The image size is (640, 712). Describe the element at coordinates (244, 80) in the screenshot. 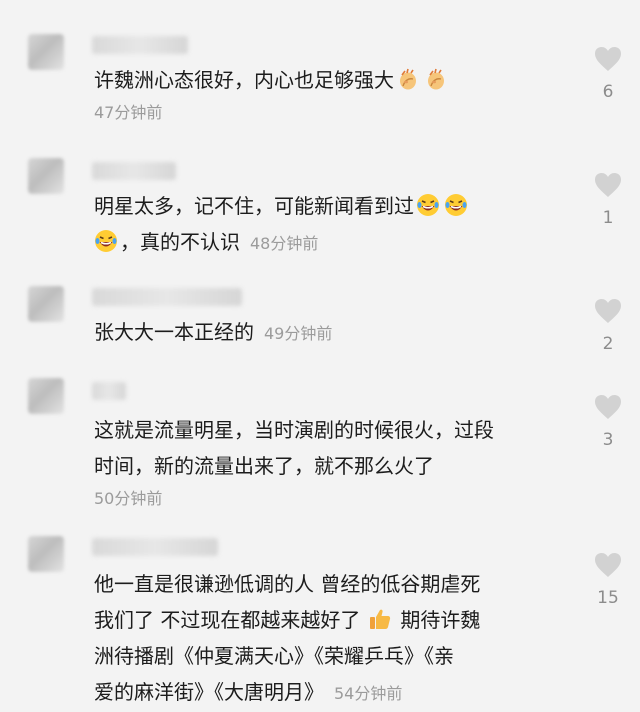

I see `comment-text-content: 许魏洲心态很好，内心也足够强大` at that location.